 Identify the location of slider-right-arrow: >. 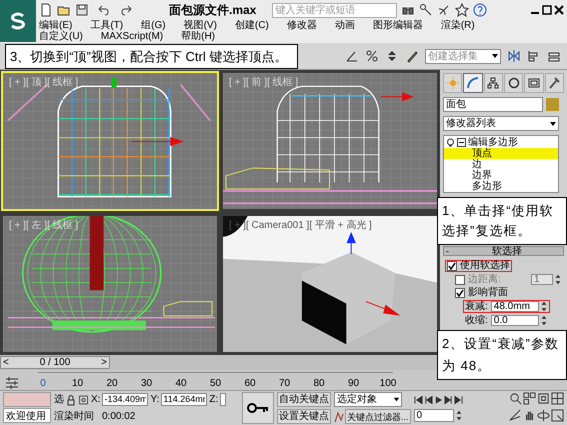
(104, 362).